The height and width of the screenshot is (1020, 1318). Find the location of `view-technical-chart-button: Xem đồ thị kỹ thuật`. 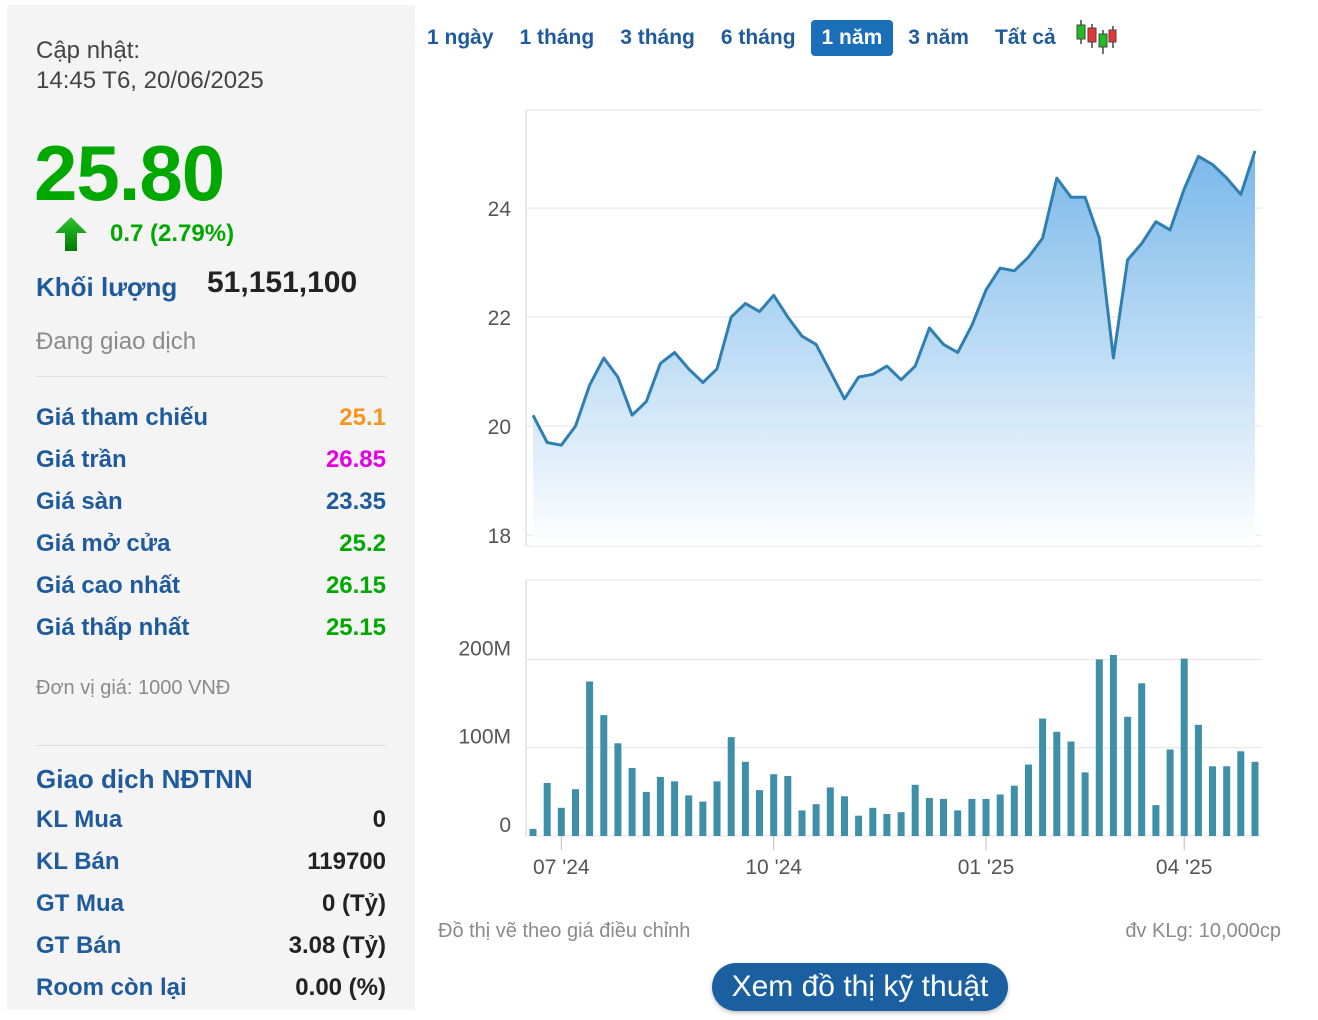

view-technical-chart-button: Xem đồ thị kỹ thuật is located at coordinates (860, 987).